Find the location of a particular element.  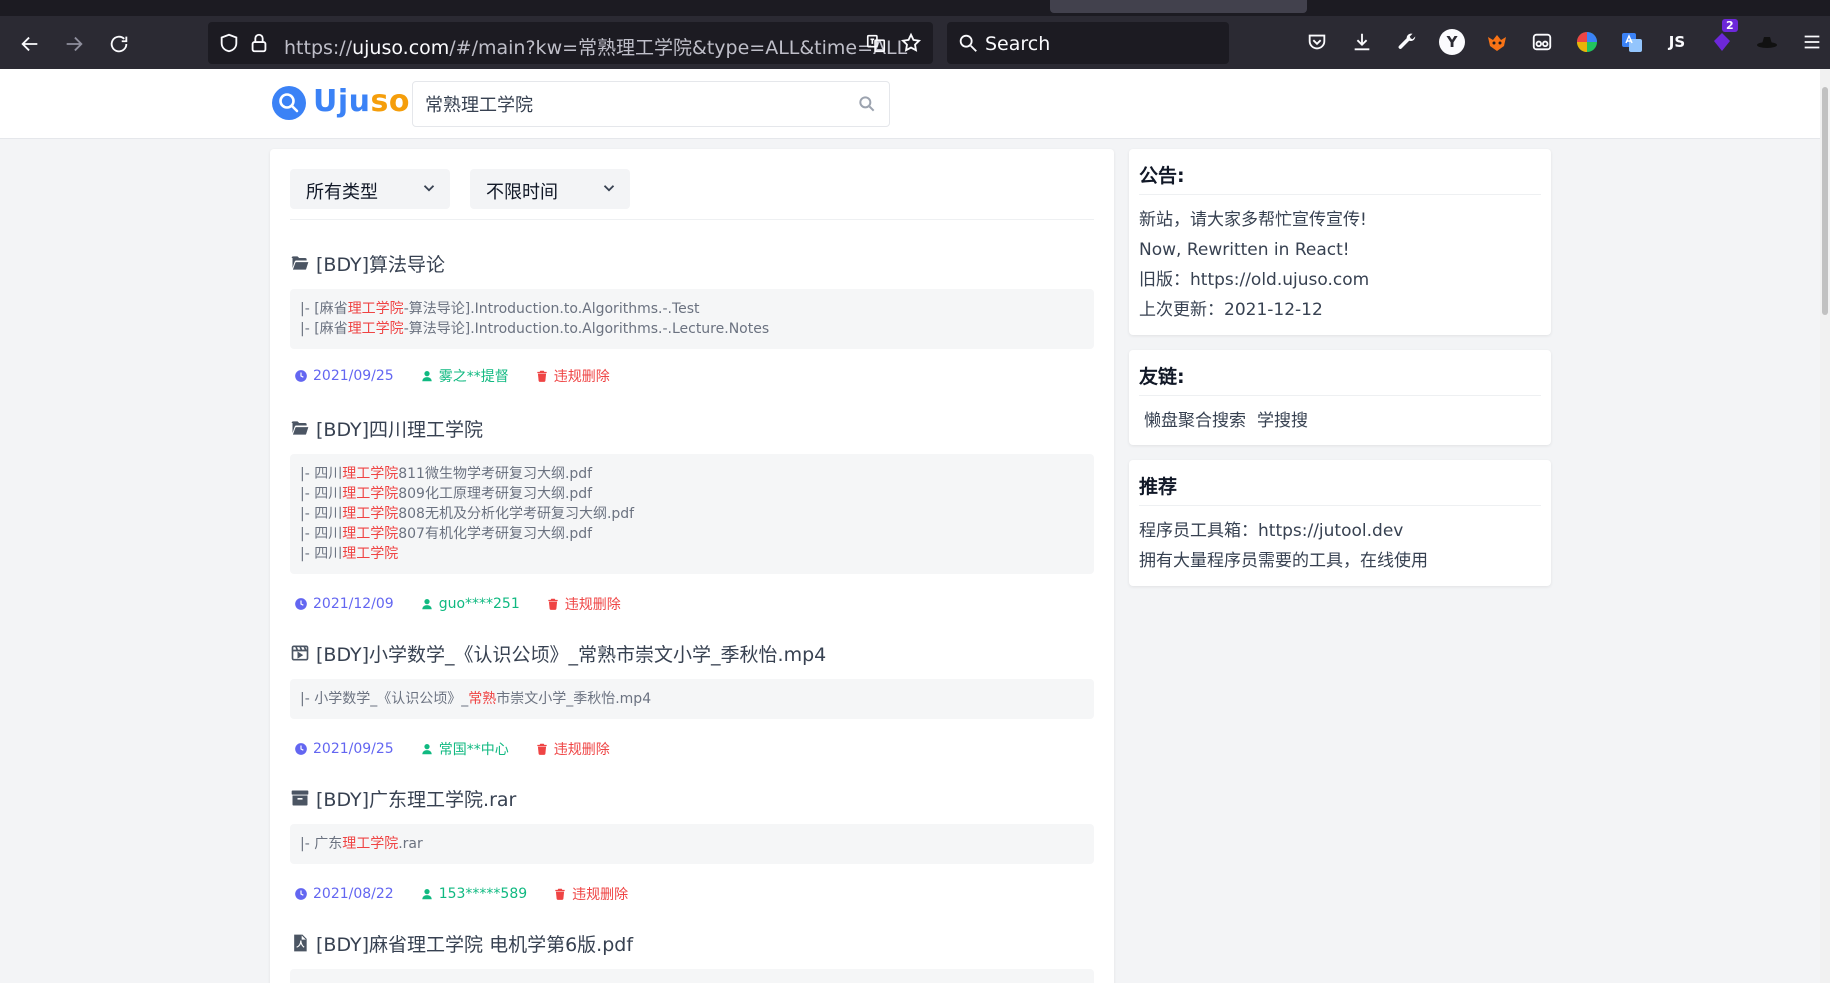

fox-extension-icon is located at coordinates (1497, 42).